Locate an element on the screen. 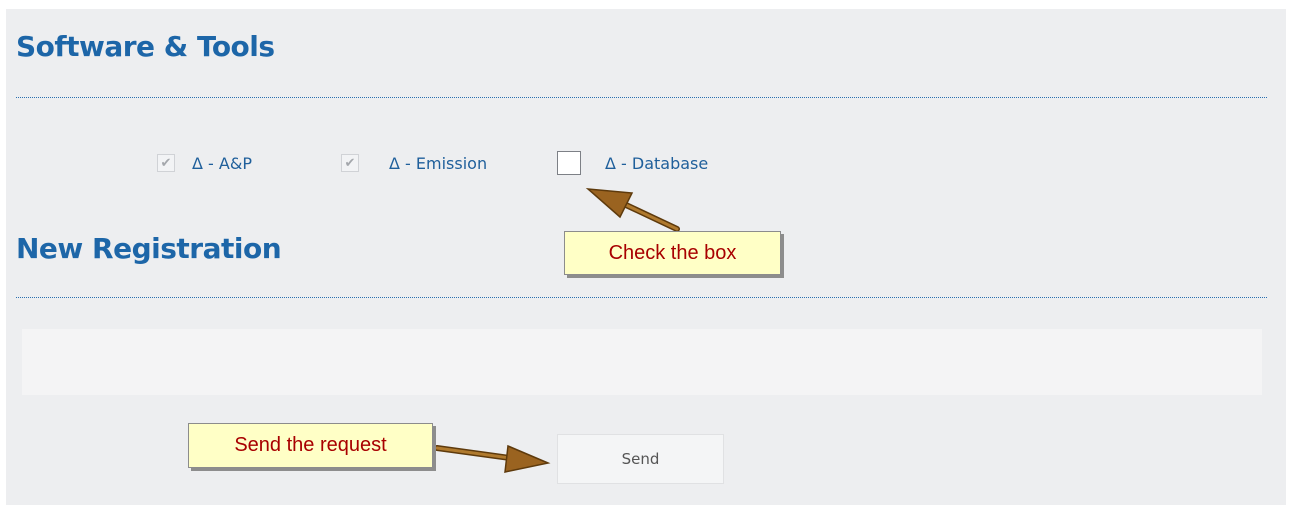 This screenshot has height=511, width=1289. option-database: Δ - Database is located at coordinates (632, 163).